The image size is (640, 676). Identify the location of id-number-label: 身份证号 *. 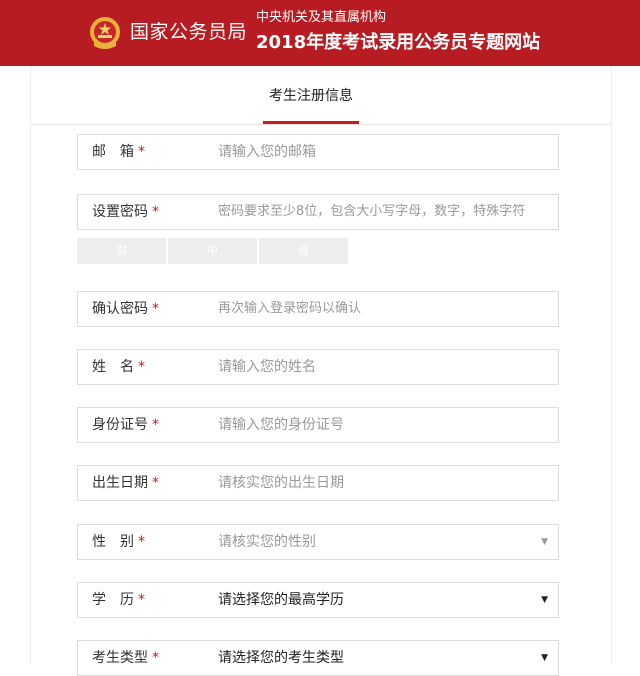
(125, 425).